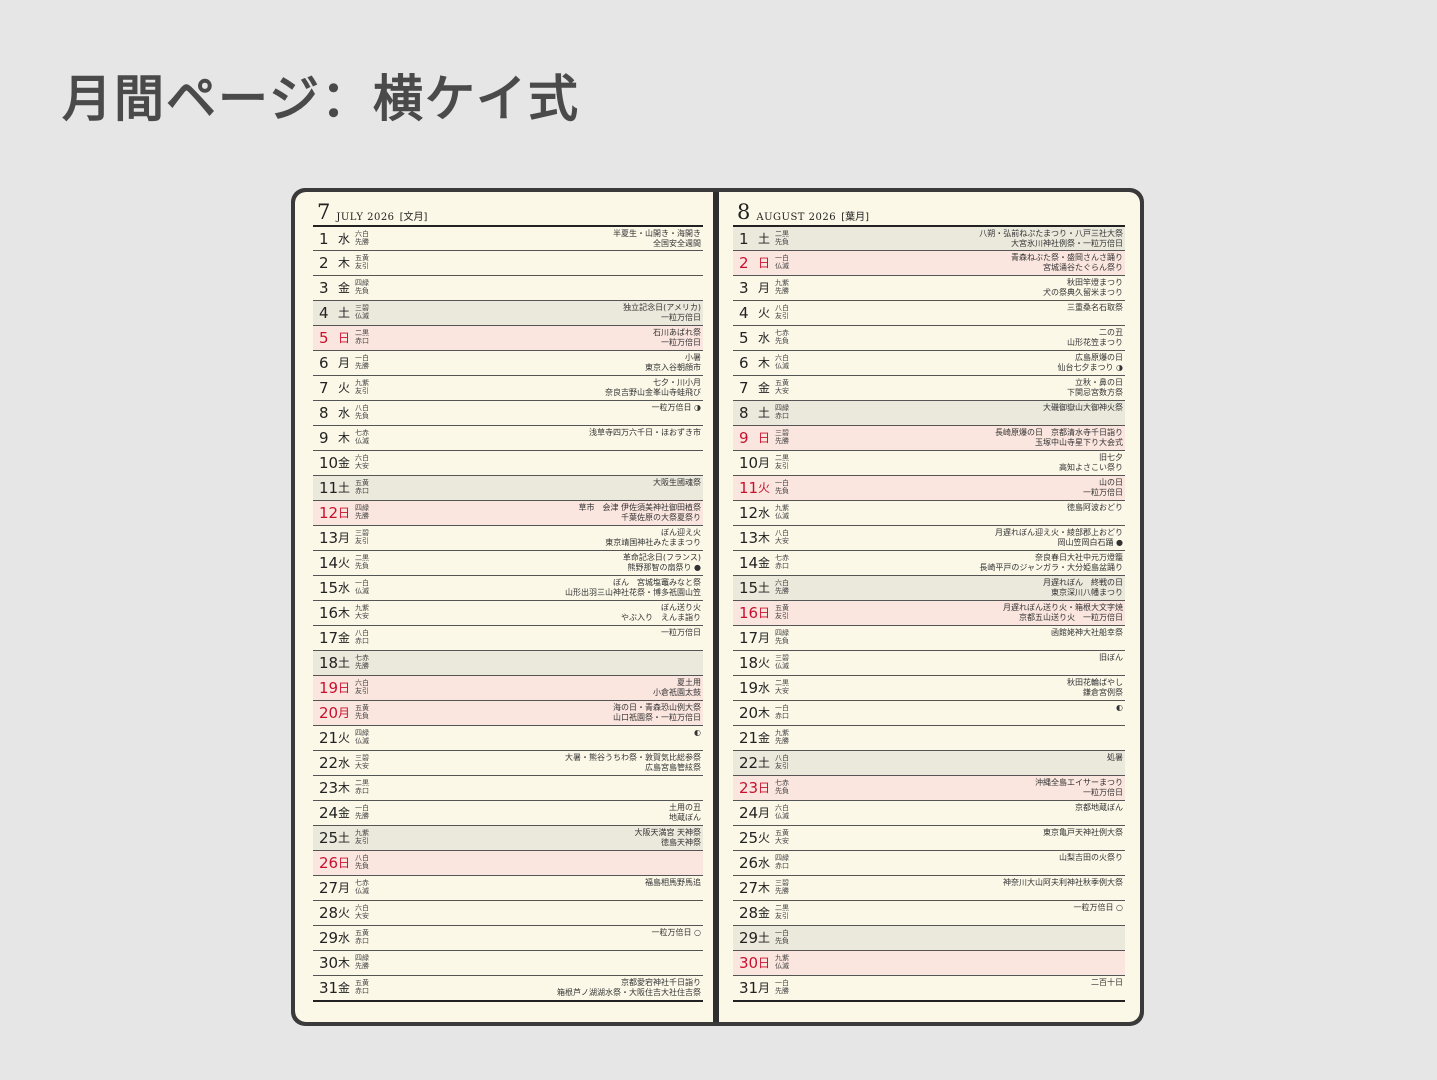 Image resolution: width=1437 pixels, height=1080 pixels. Describe the element at coordinates (362, 487) in the screenshot. I see `rokuyo: 五黄 赤口` at that location.